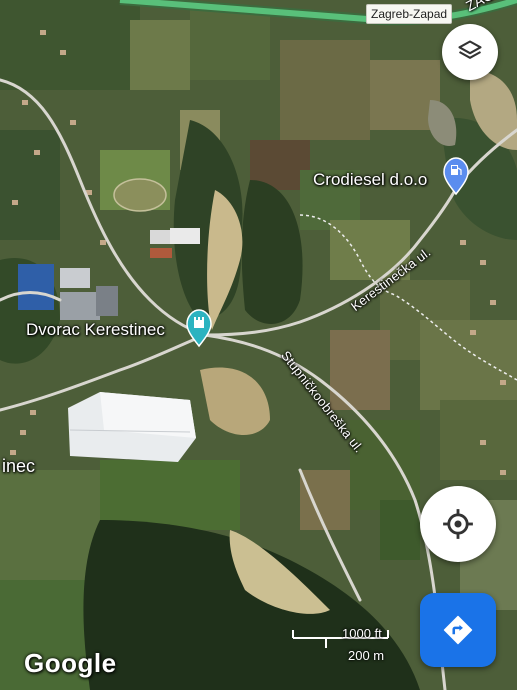  I want to click on my-location-icon, so click(458, 524).